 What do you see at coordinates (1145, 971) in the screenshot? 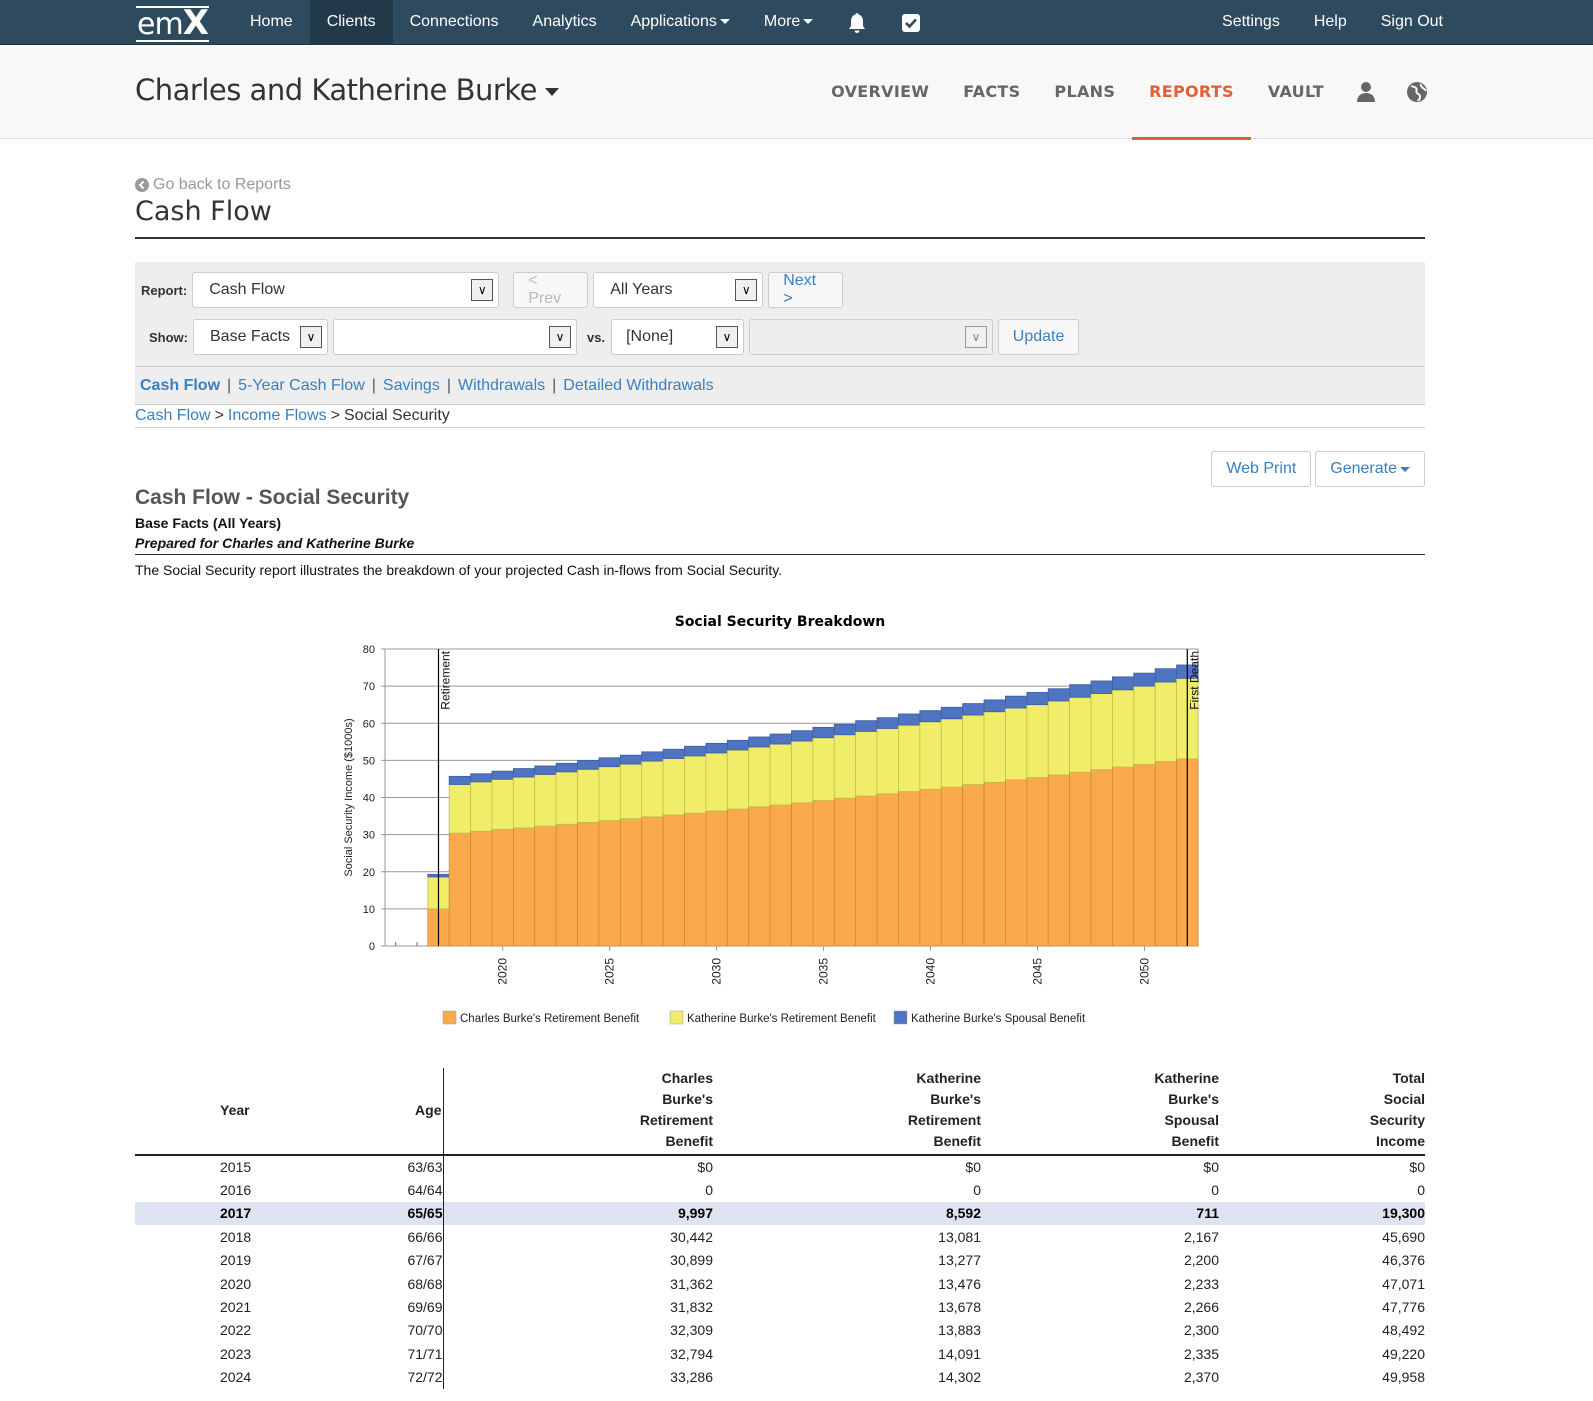
I see `x-tick-label: 2050` at bounding box center [1145, 971].